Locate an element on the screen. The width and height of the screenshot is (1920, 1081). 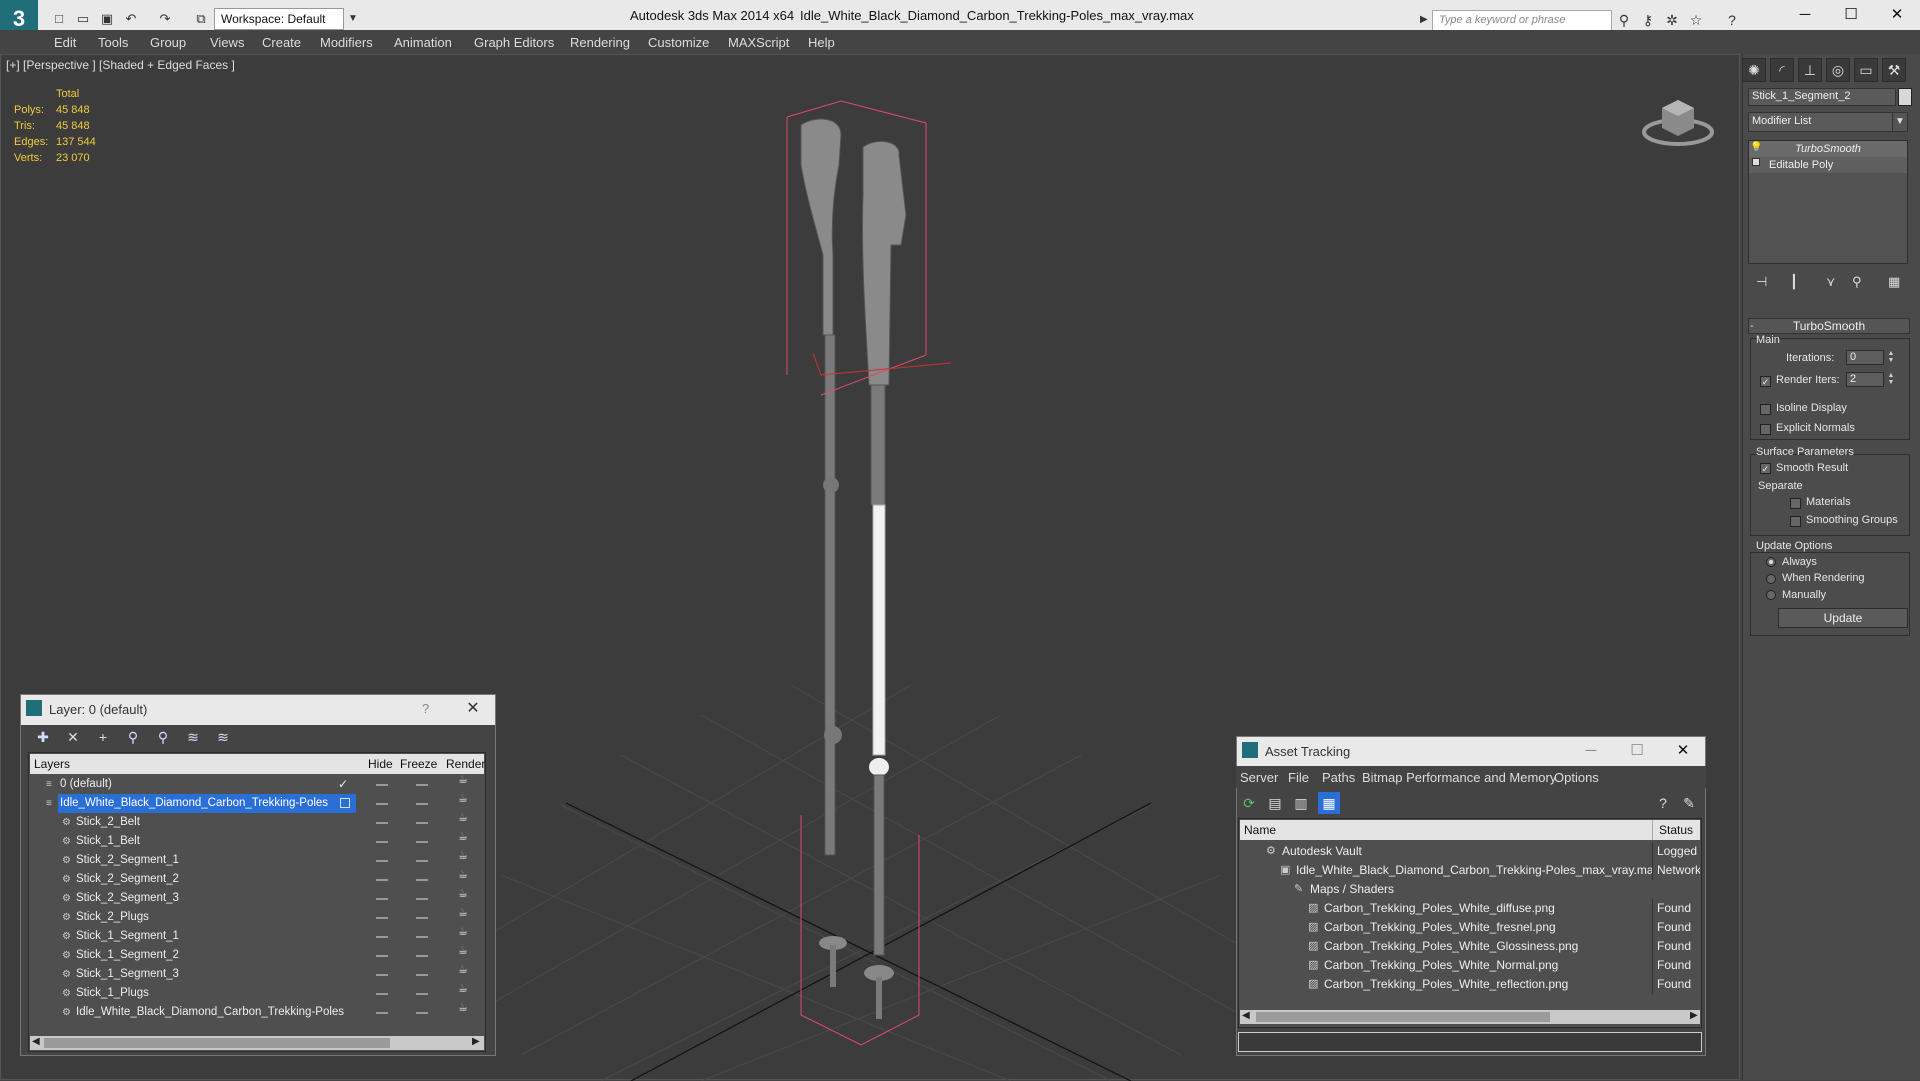
delete-layer-icon: ✕ is located at coordinates (73, 737).